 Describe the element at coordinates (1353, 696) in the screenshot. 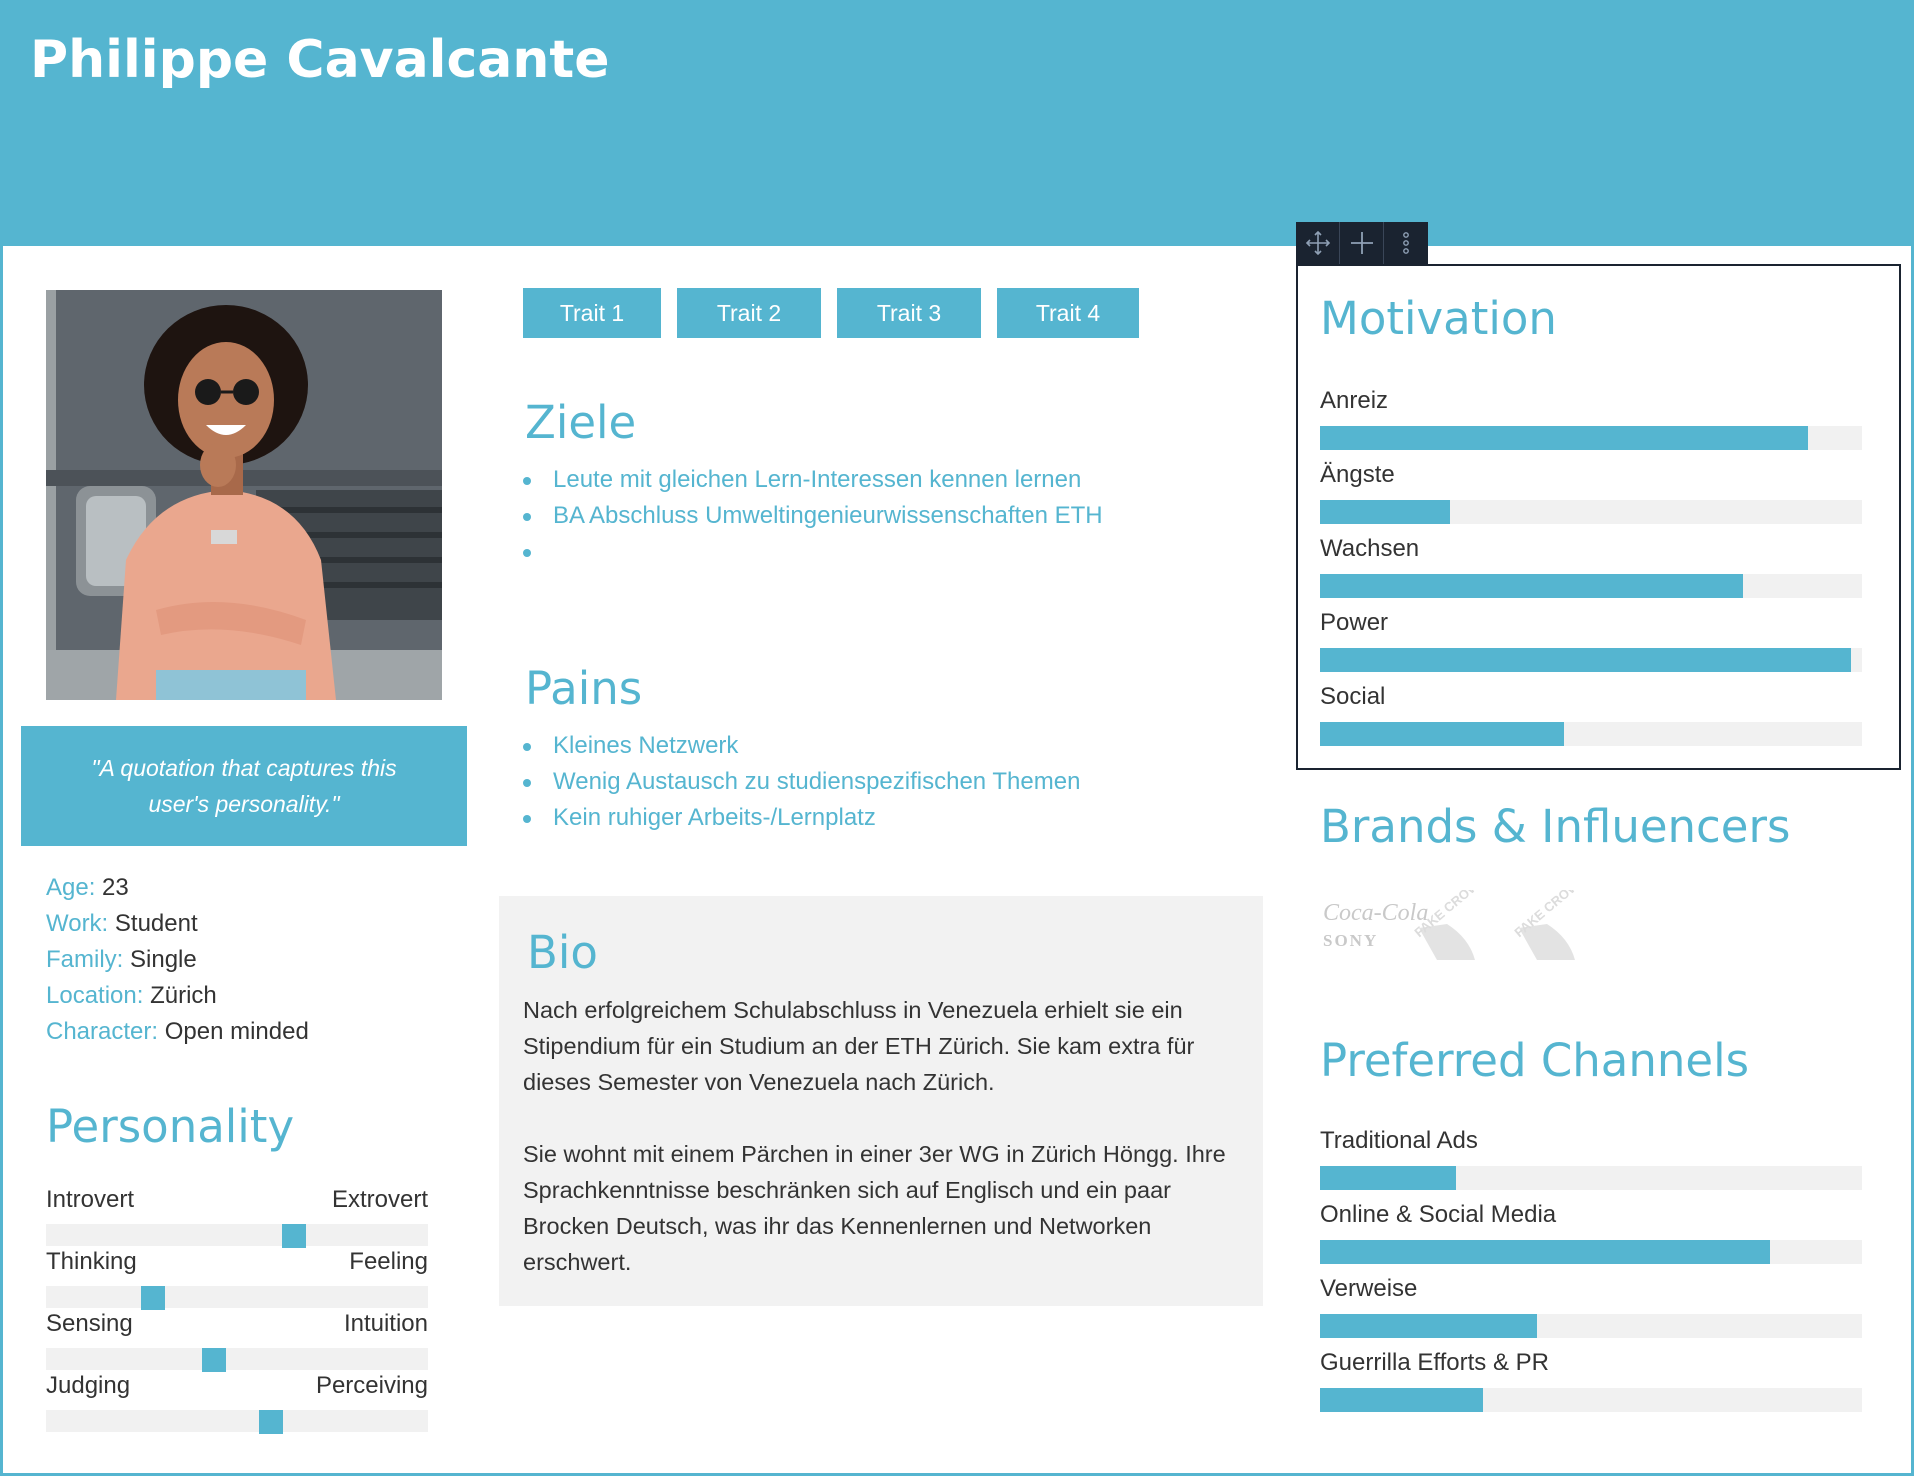

I see `bar-label: Social` at that location.